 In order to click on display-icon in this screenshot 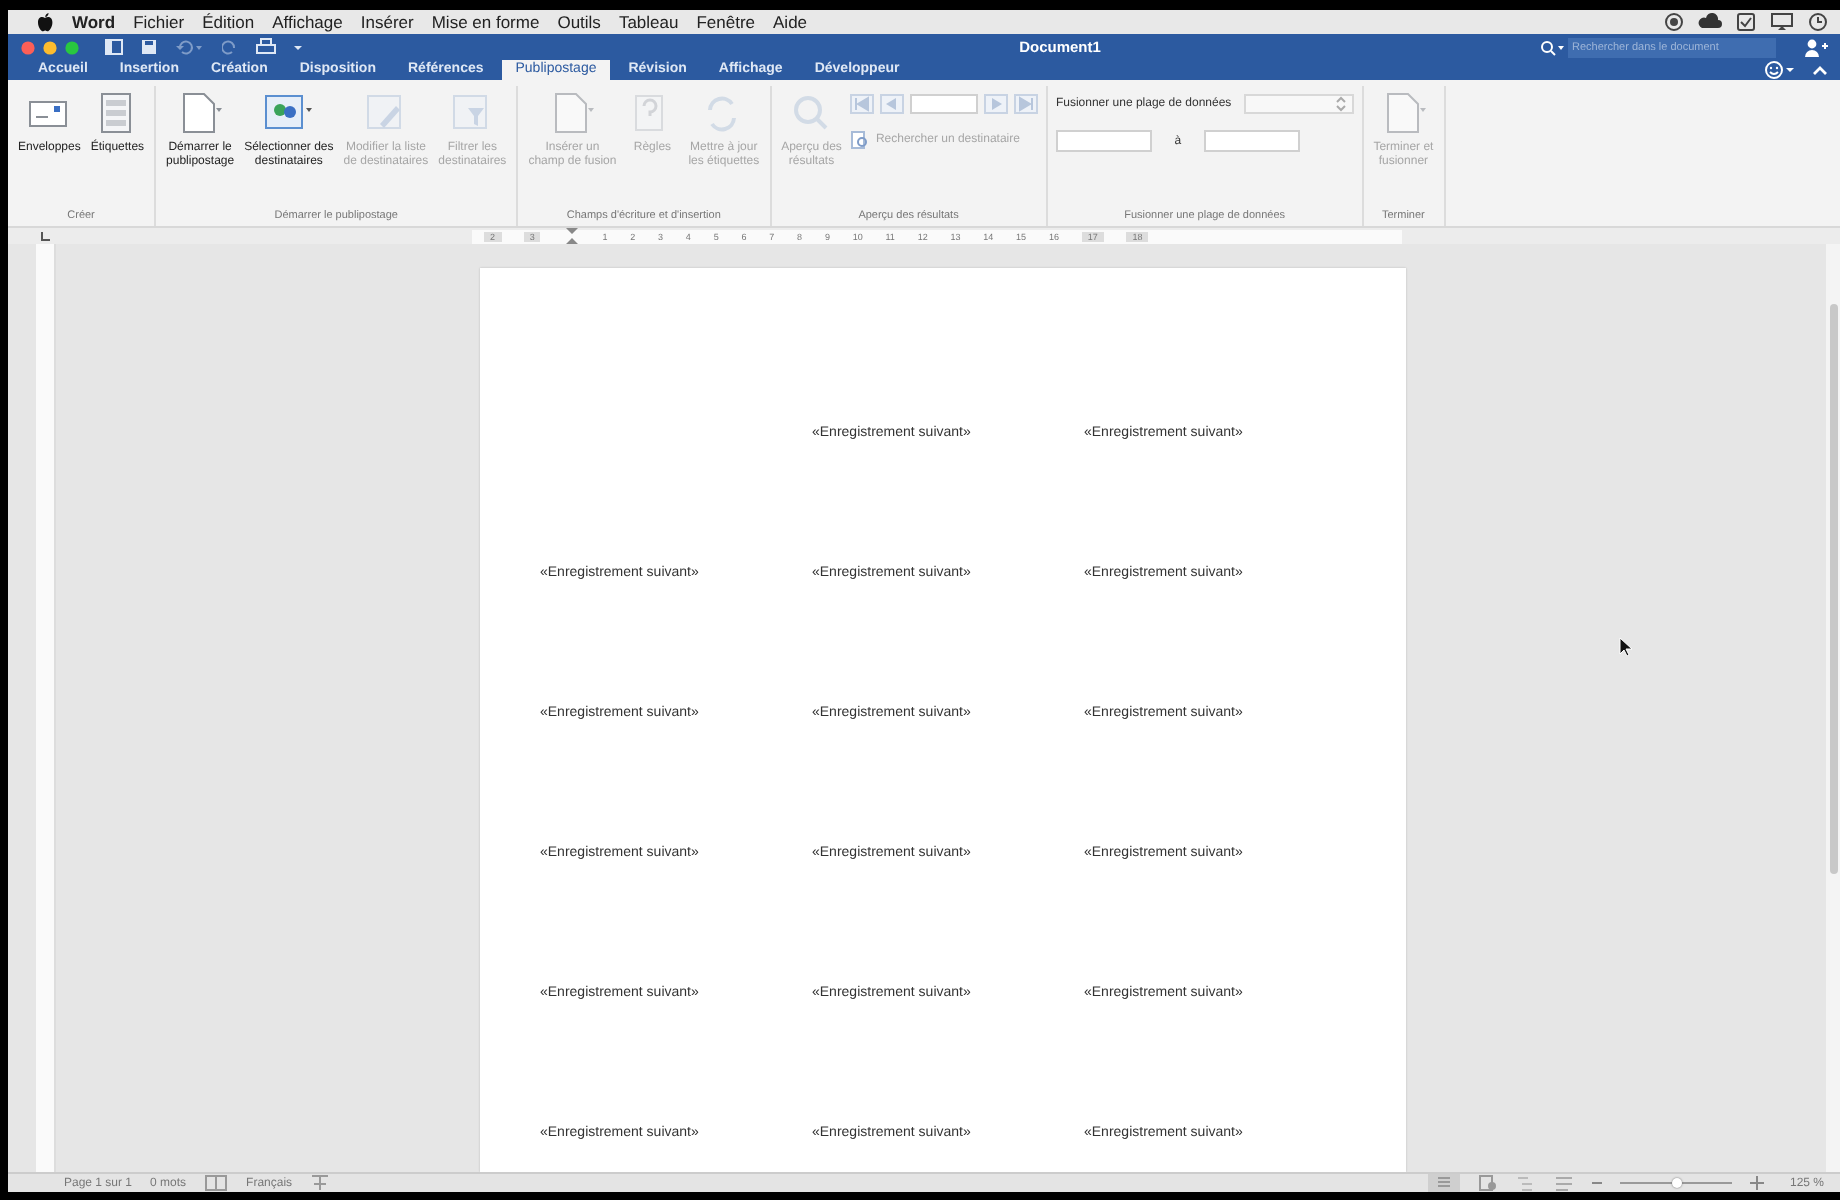, I will do `click(1782, 22)`.